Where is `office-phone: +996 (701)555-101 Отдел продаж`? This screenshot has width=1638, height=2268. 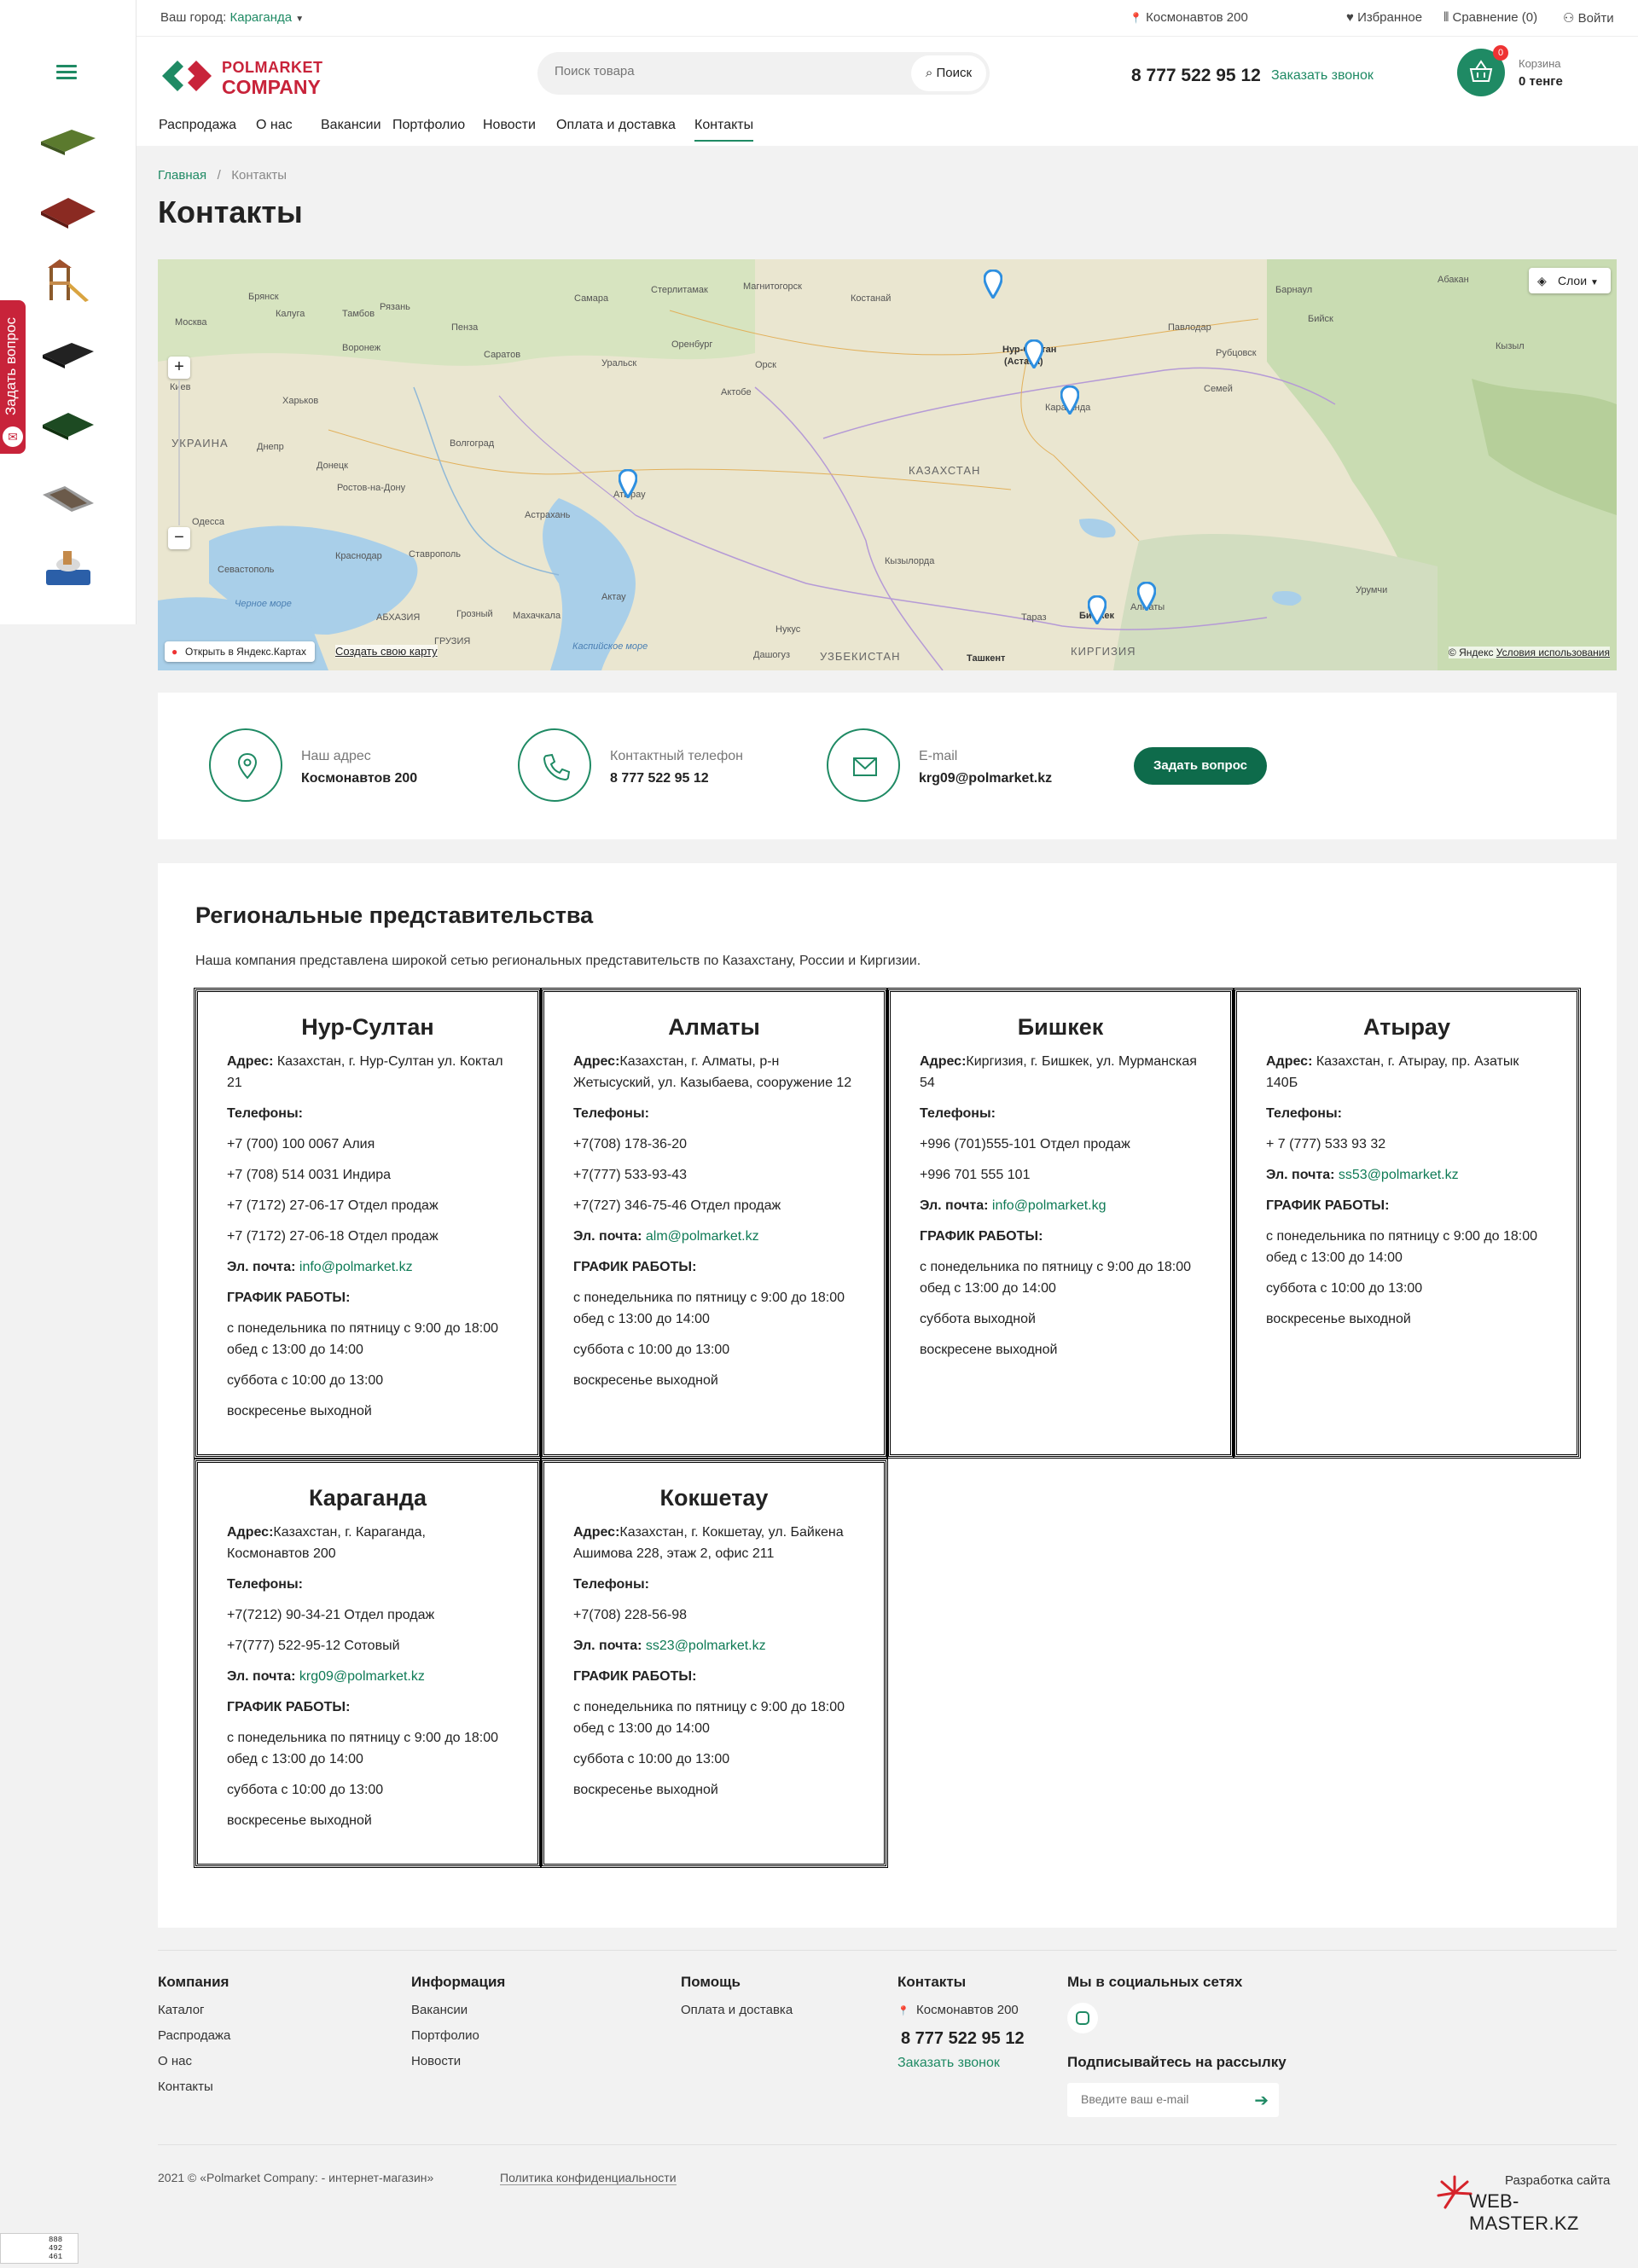
office-phone: +996 (701)555-101 Отдел продаж is located at coordinates (1060, 1144).